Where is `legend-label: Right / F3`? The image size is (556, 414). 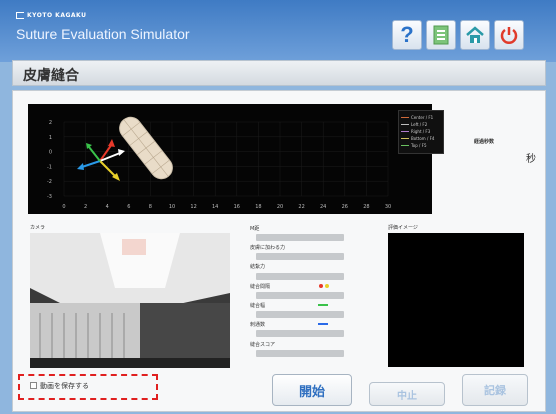
legend-label: Right / F3 is located at coordinates (421, 131).